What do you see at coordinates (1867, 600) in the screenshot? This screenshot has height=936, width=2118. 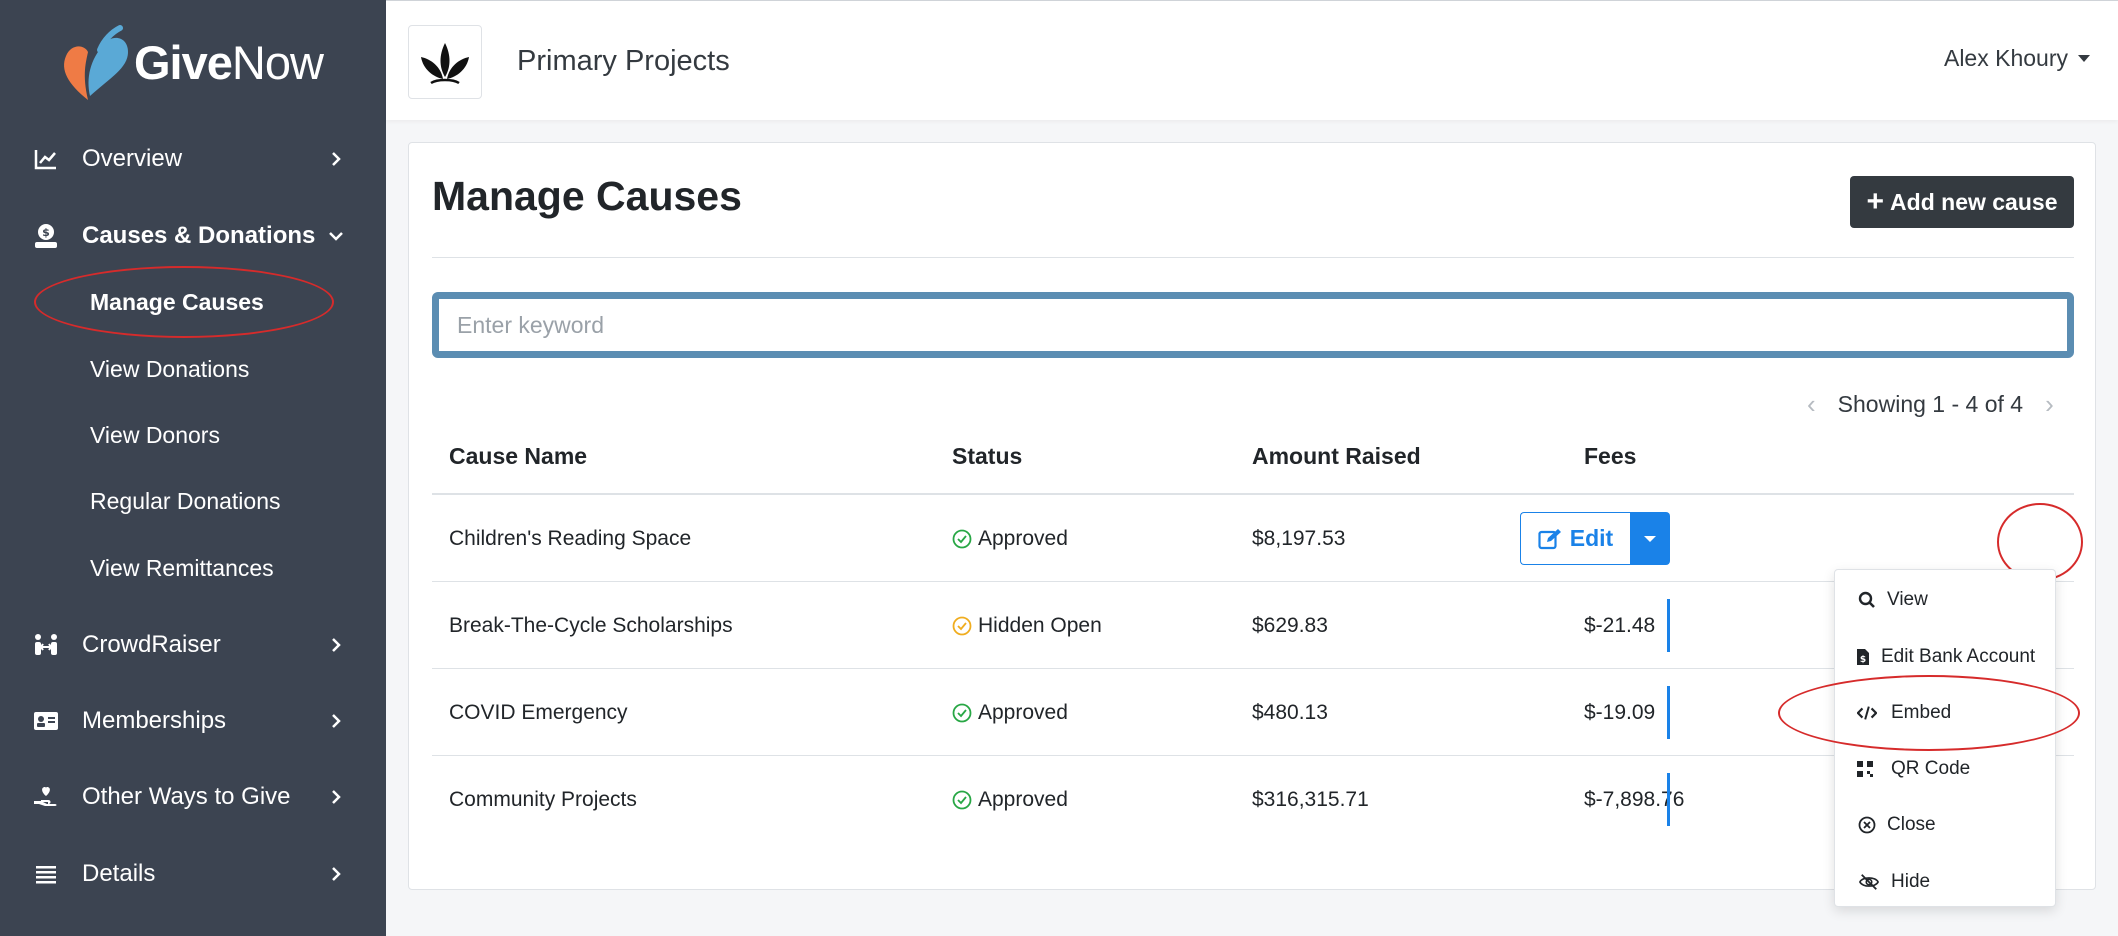 I see `search-icon` at bounding box center [1867, 600].